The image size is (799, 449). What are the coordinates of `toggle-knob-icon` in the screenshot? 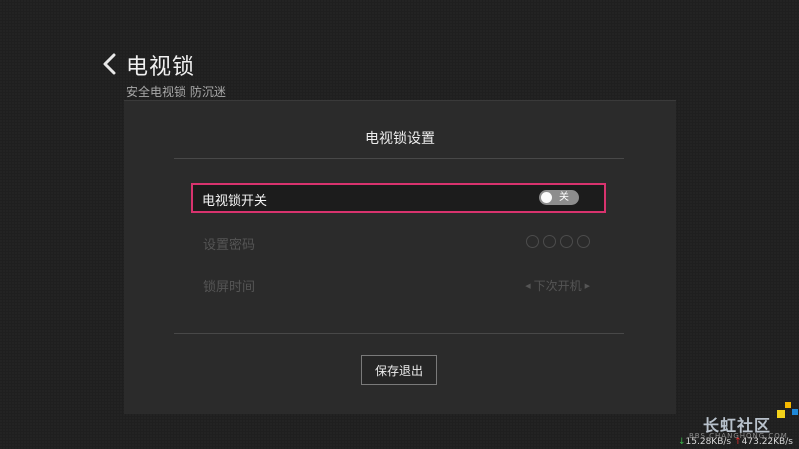 It's located at (546, 197).